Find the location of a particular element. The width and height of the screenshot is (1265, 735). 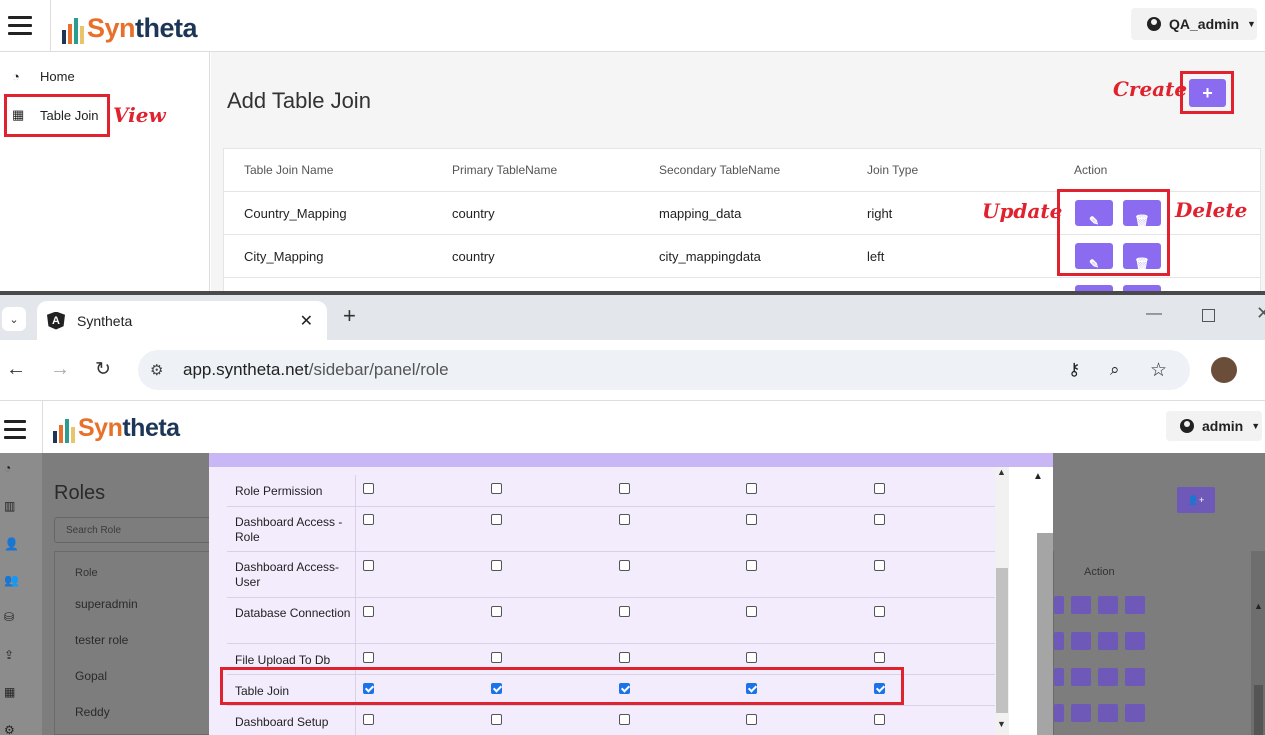

bookmark-star-icon: ☆ is located at coordinates (1158, 370).